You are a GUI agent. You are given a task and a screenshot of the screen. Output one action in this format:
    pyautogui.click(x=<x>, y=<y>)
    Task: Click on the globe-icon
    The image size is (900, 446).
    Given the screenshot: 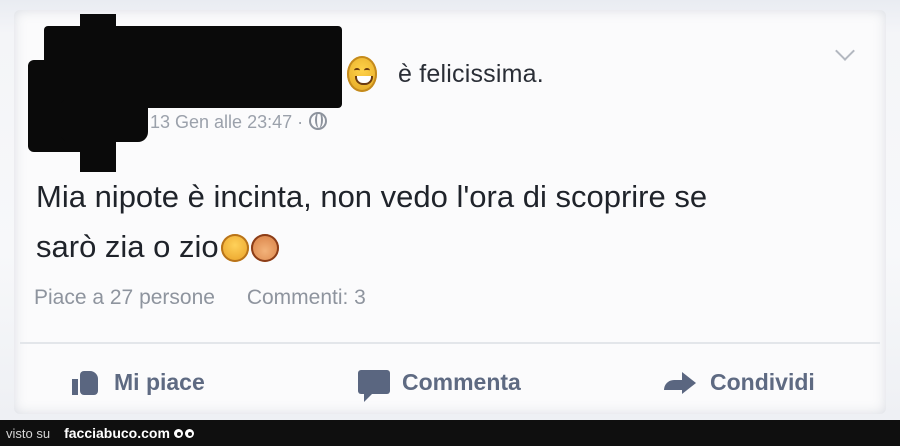 What is the action you would take?
    pyautogui.click(x=318, y=121)
    